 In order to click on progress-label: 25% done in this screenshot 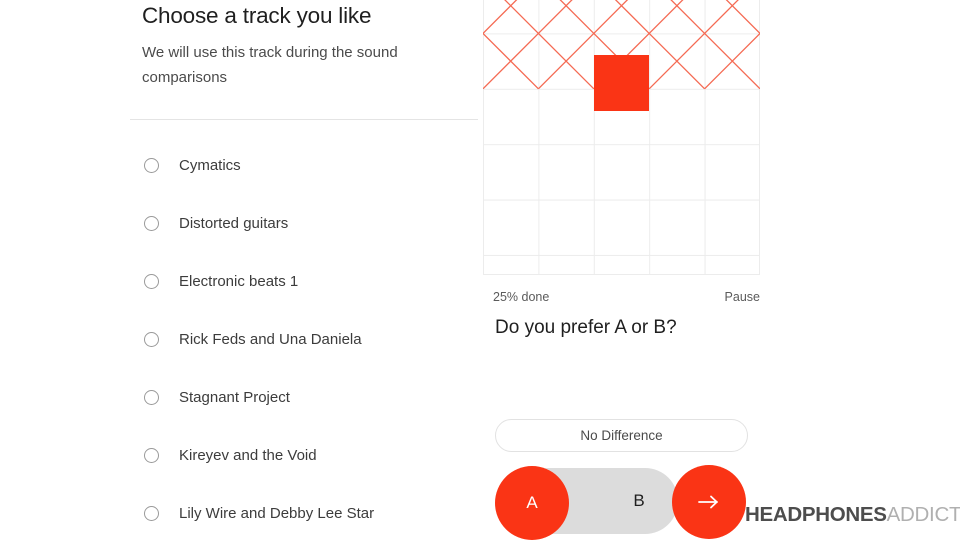, I will do `click(521, 297)`.